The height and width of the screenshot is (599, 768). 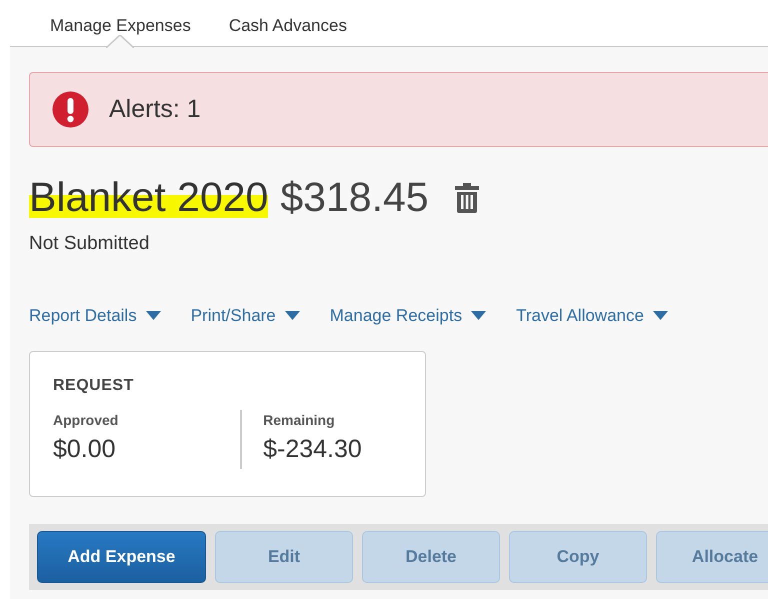 What do you see at coordinates (95, 315) in the screenshot?
I see `menu-link: Report Details` at bounding box center [95, 315].